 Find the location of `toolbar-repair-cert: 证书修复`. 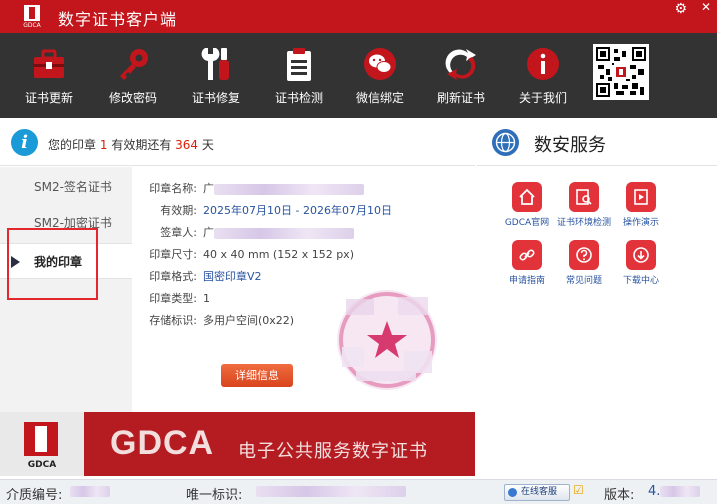

toolbar-repair-cert: 证书修复 is located at coordinates (216, 74).